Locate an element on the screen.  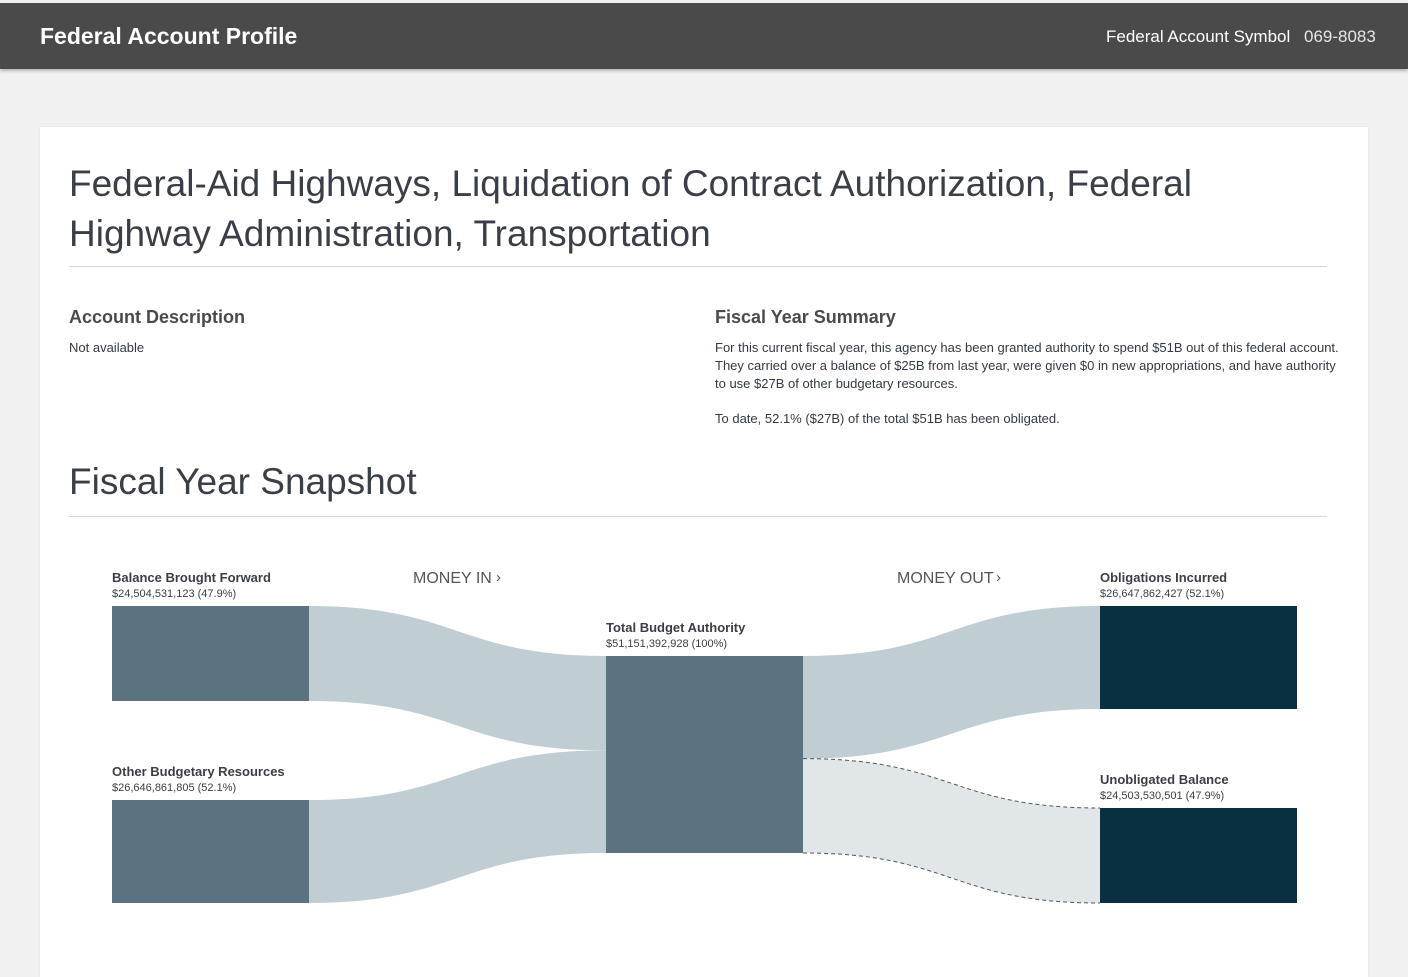
sankey-node-label-unob: Unobligated Balance is located at coordinates (1164, 779).